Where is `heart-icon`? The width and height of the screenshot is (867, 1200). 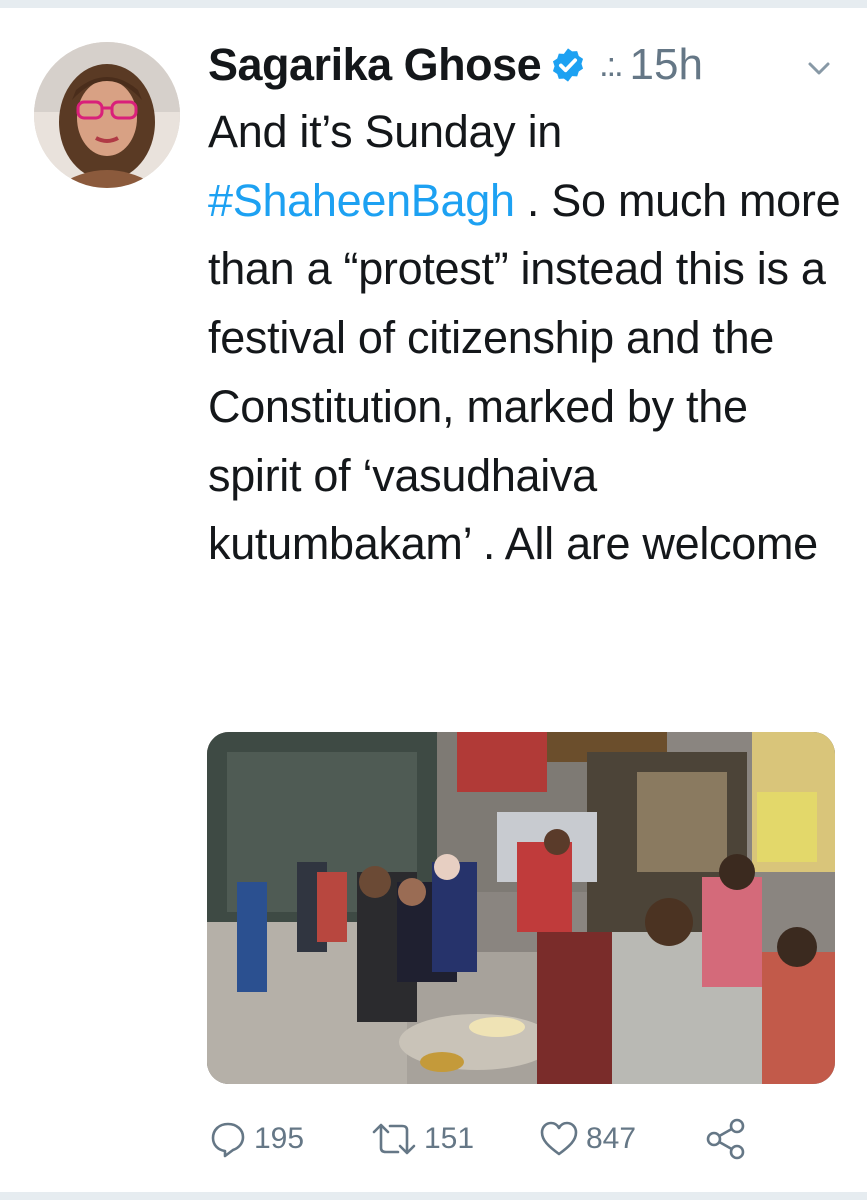
heart-icon is located at coordinates (559, 1138).